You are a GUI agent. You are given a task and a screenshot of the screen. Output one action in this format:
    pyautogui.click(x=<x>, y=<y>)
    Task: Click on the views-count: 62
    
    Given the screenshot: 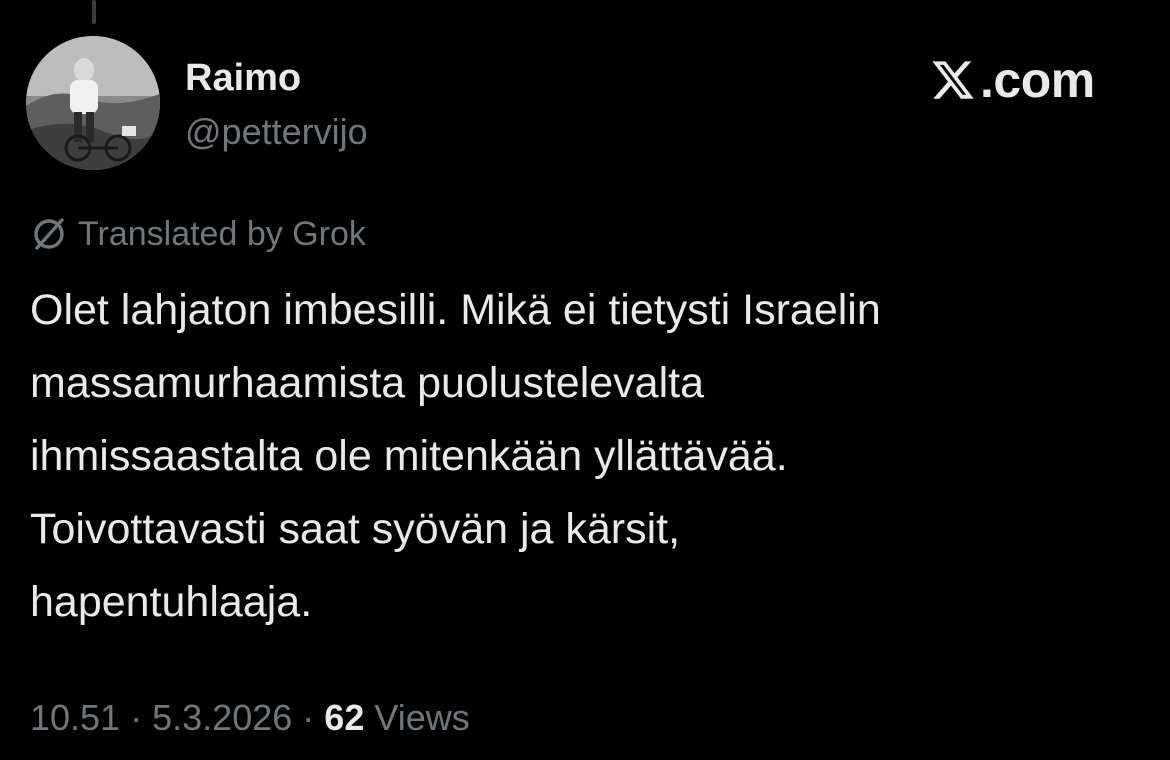 What is the action you would take?
    pyautogui.click(x=344, y=717)
    